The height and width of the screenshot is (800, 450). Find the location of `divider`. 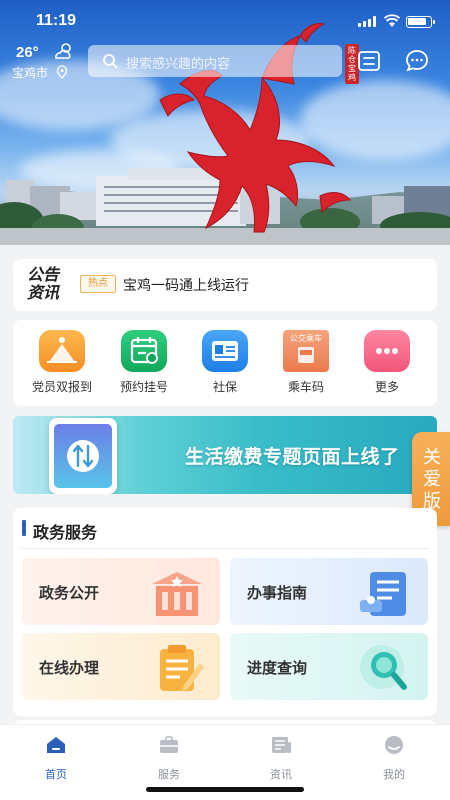

divider is located at coordinates (225, 548).